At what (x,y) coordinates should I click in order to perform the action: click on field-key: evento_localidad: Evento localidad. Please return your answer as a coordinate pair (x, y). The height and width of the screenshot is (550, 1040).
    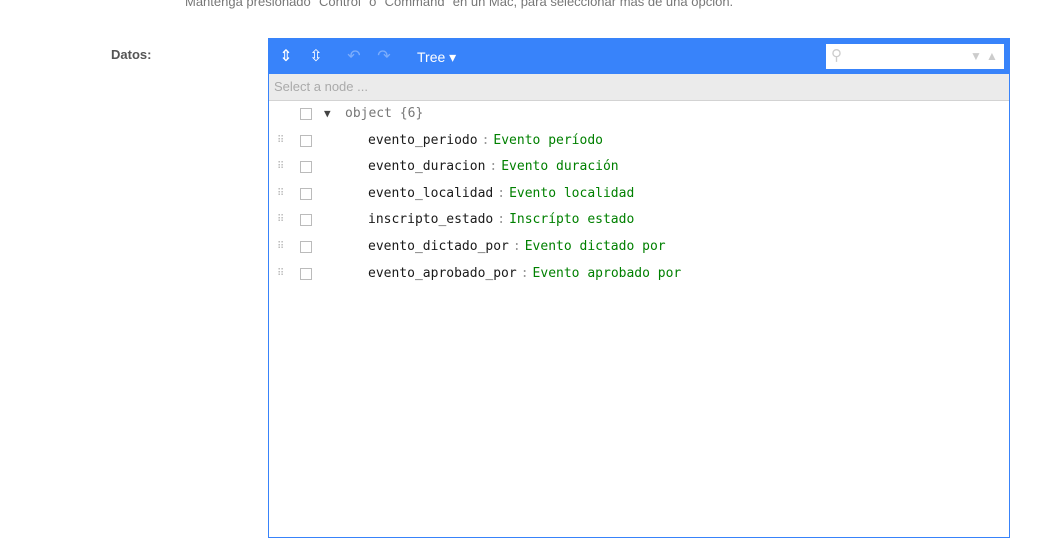
    Looking at the image, I should click on (501, 194).